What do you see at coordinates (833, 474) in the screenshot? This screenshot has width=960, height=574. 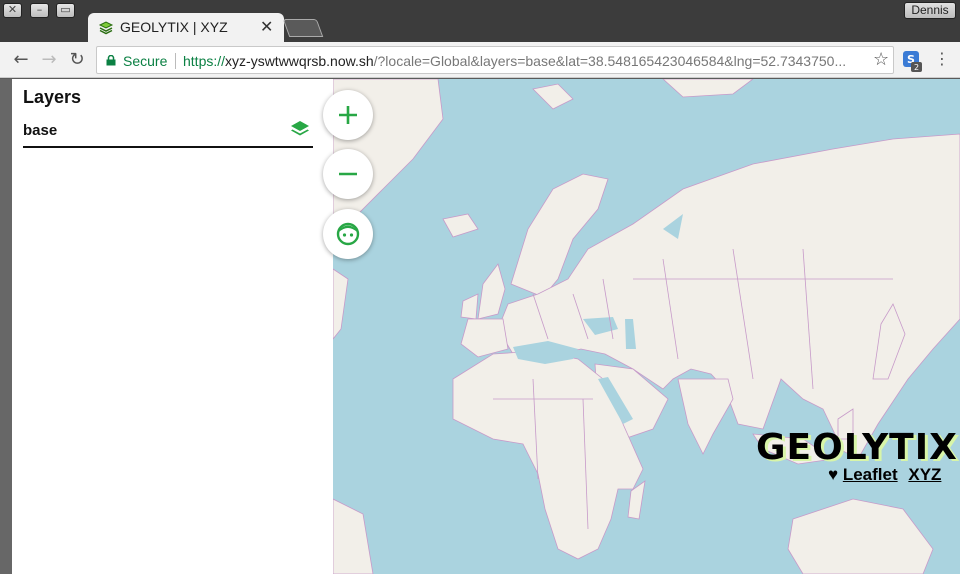 I see `heart-icon: ♥` at bounding box center [833, 474].